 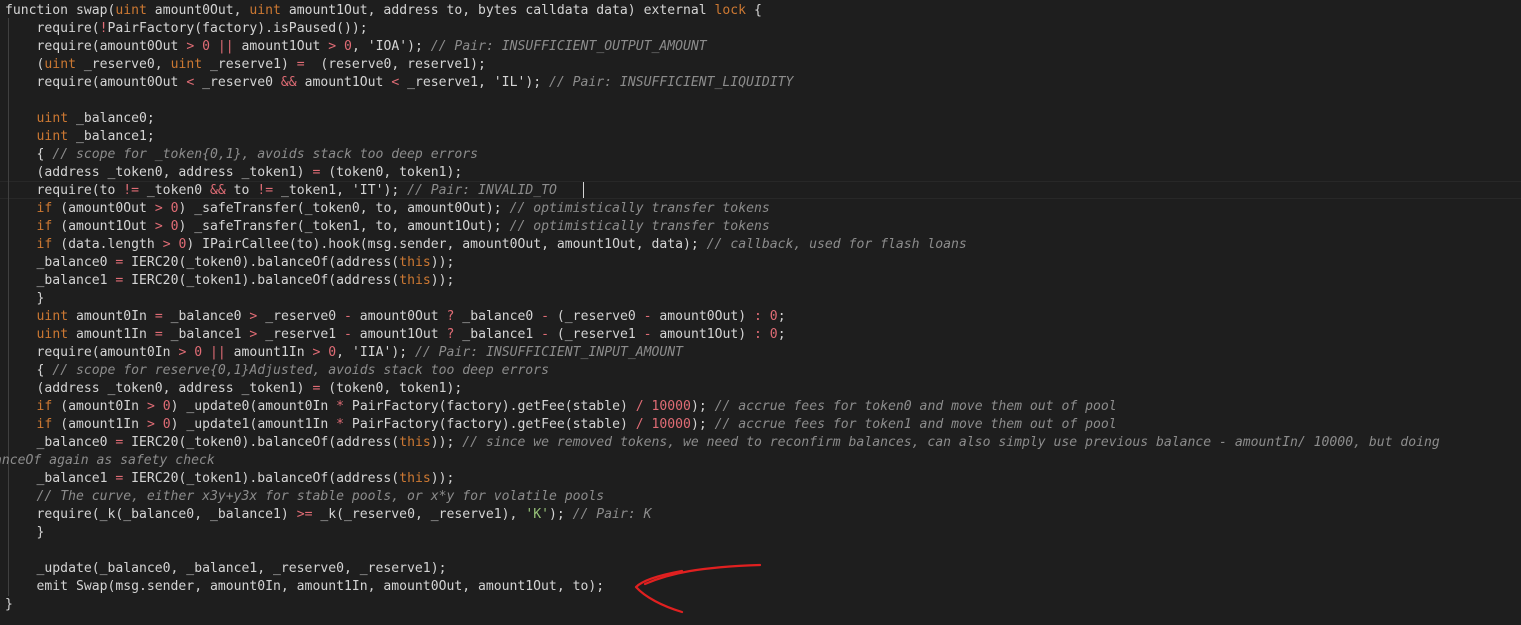 I want to click on red-arrow-annotation, so click(x=698, y=588).